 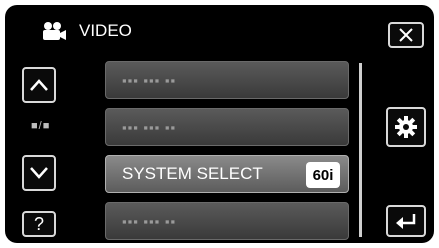 I want to click on chevron-down-icon, so click(x=39, y=173).